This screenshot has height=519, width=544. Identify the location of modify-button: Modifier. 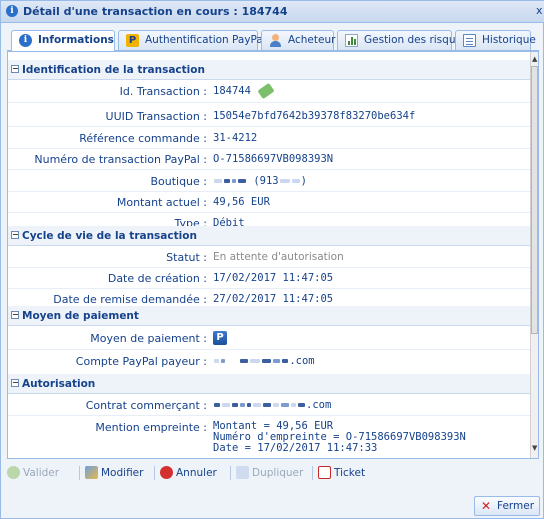
(114, 472).